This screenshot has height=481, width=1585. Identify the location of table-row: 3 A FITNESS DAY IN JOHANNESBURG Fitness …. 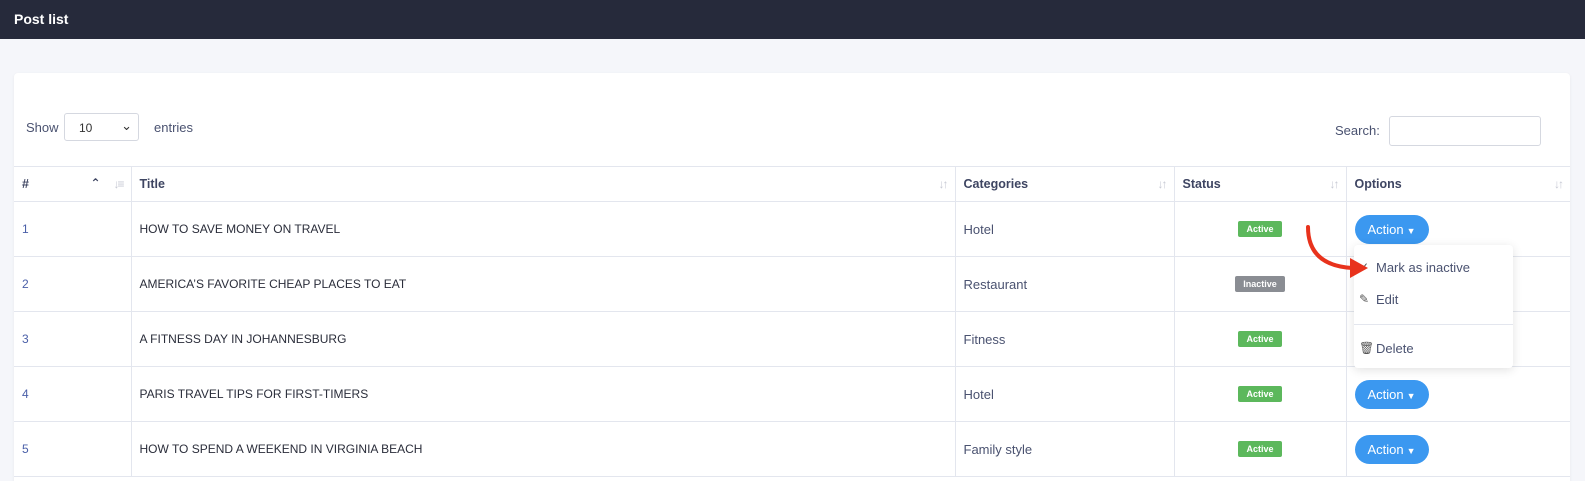
(792, 339).